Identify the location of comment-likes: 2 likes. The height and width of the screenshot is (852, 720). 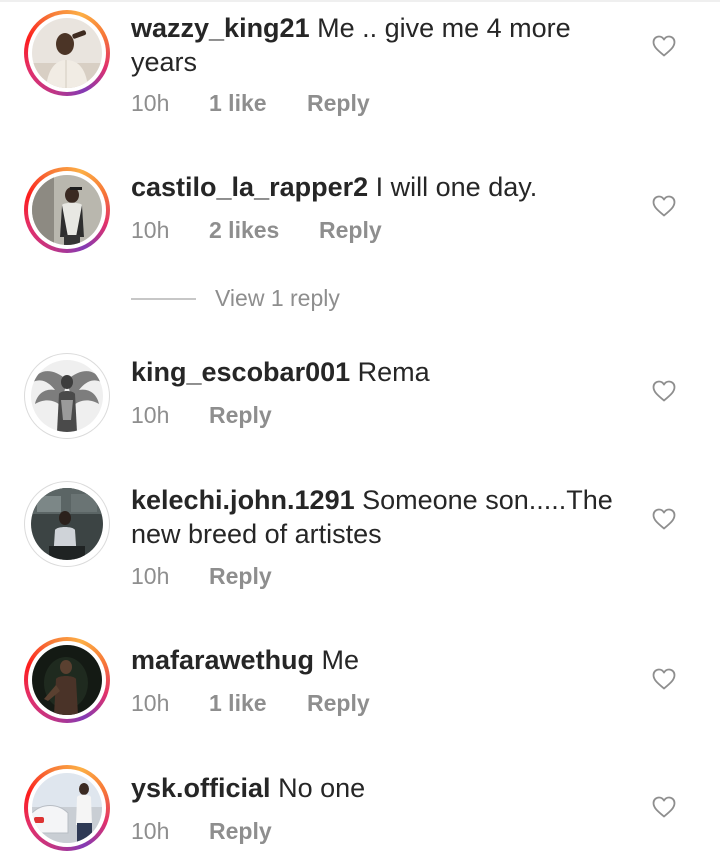
(264, 230).